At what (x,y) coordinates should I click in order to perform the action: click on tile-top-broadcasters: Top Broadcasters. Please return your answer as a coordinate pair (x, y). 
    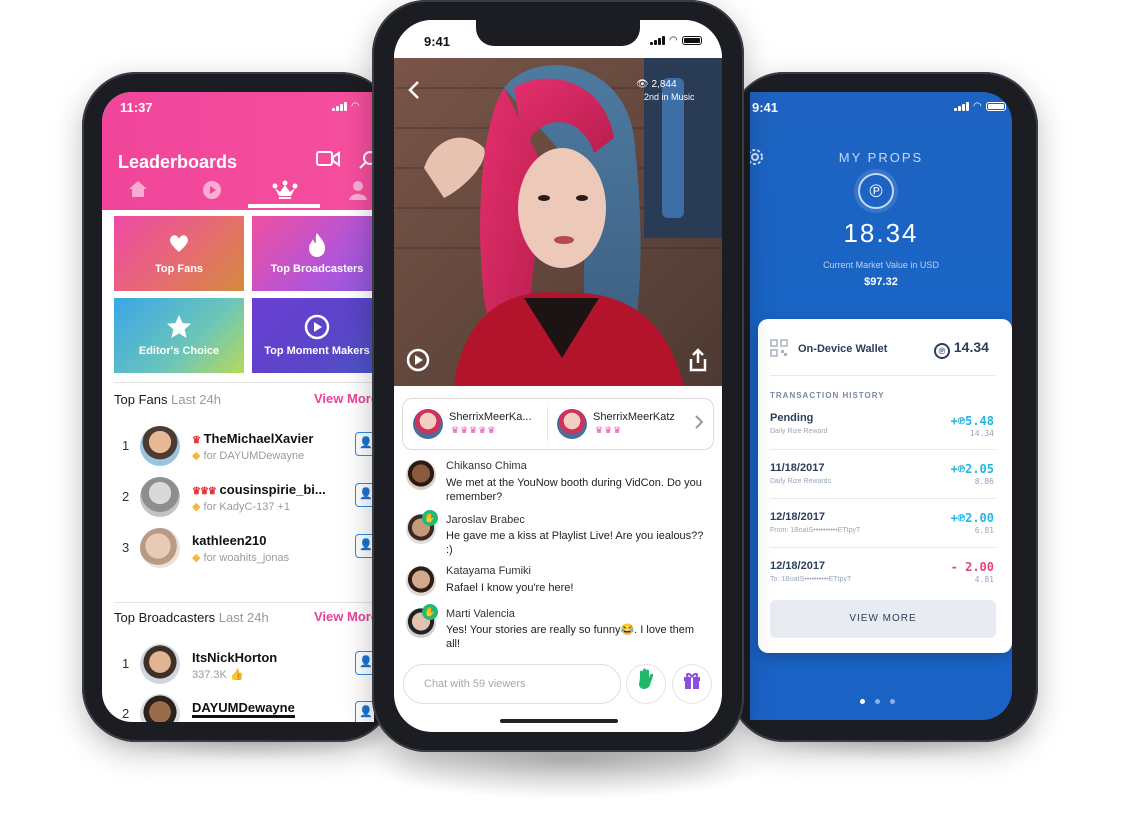
    Looking at the image, I should click on (313, 253).